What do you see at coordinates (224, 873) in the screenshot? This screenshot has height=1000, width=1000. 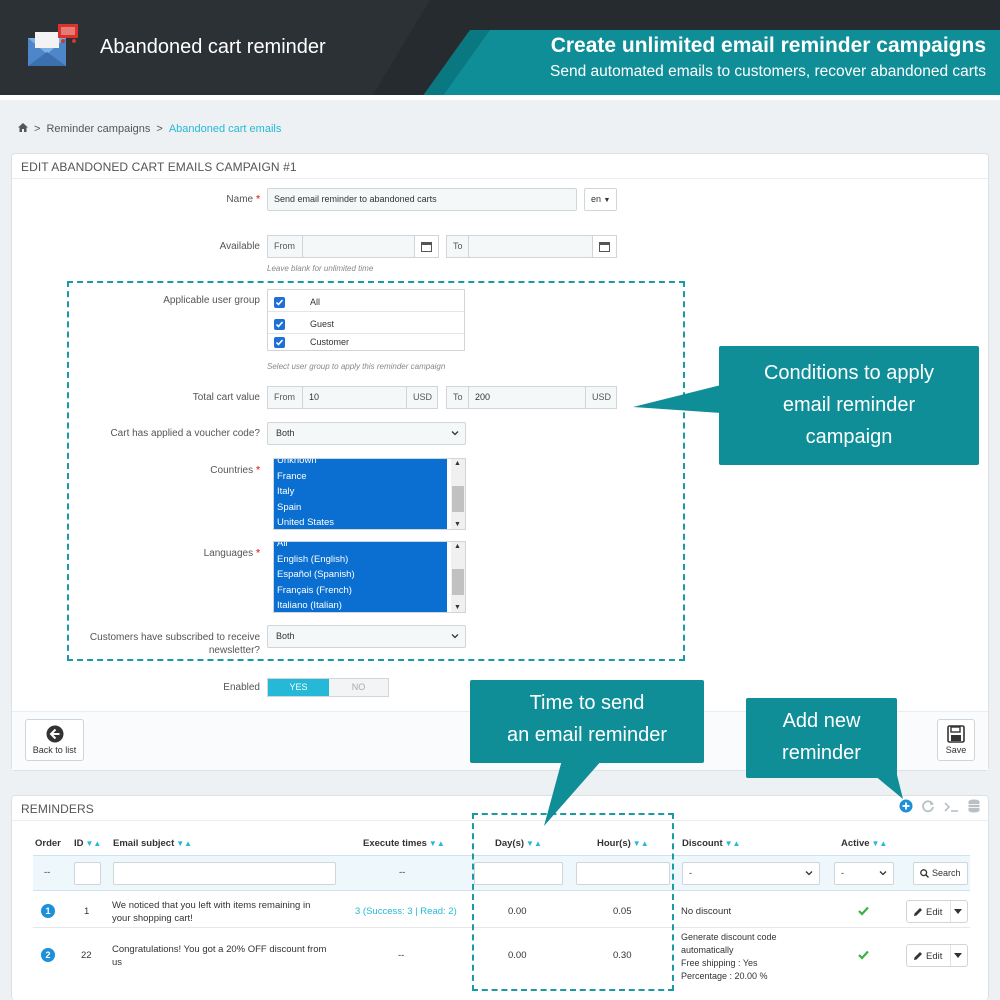 I see `filter-subject-input` at bounding box center [224, 873].